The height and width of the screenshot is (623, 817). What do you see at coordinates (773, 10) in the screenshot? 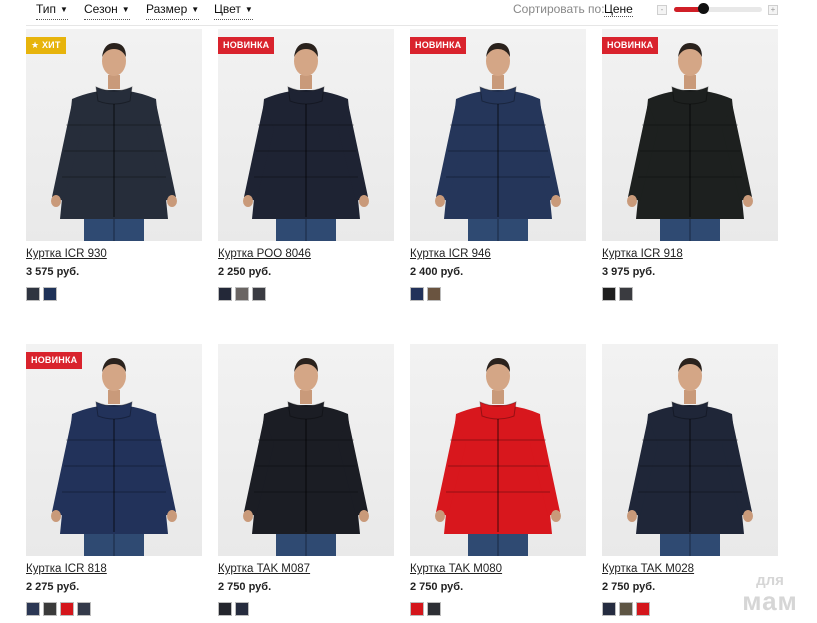
I see `zoom-in-button: +` at bounding box center [773, 10].